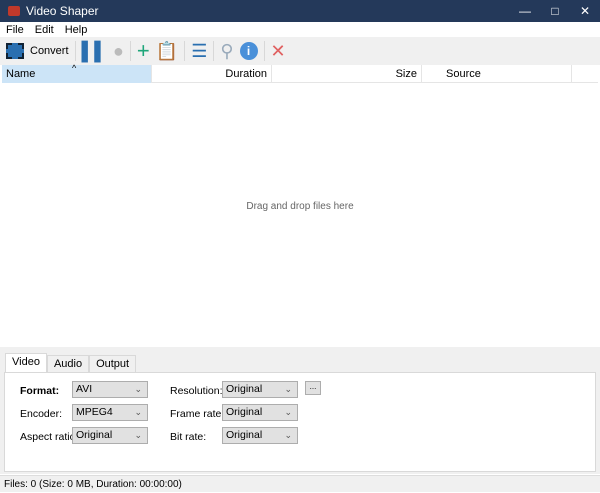 This screenshot has width=600, height=493. What do you see at coordinates (40, 391) in the screenshot?
I see `format-label: Format:` at bounding box center [40, 391].